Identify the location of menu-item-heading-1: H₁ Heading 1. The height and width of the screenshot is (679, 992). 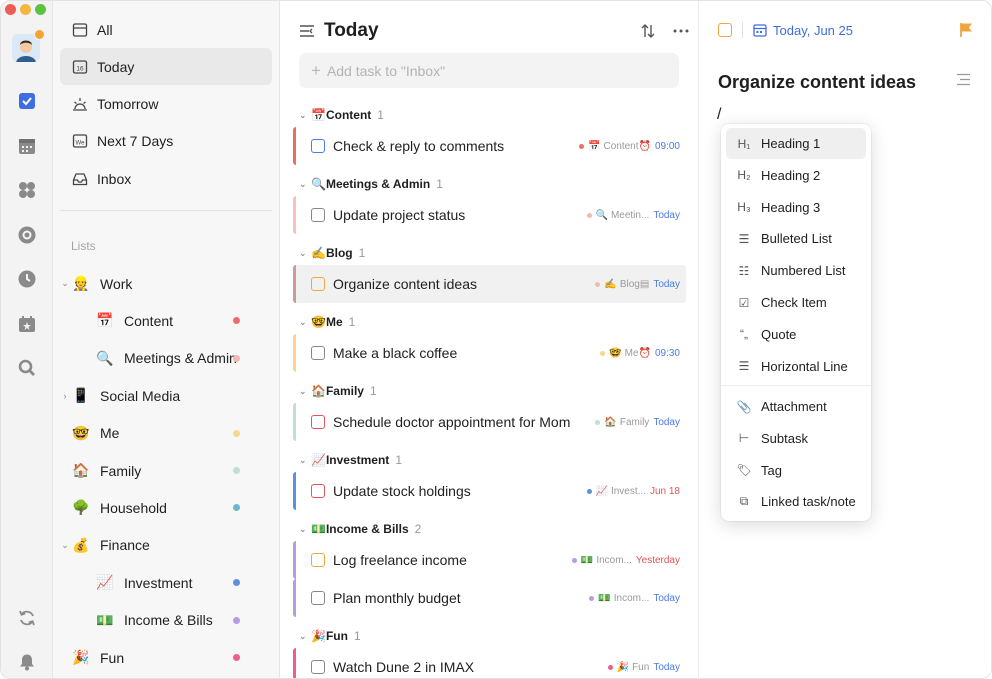
(796, 143).